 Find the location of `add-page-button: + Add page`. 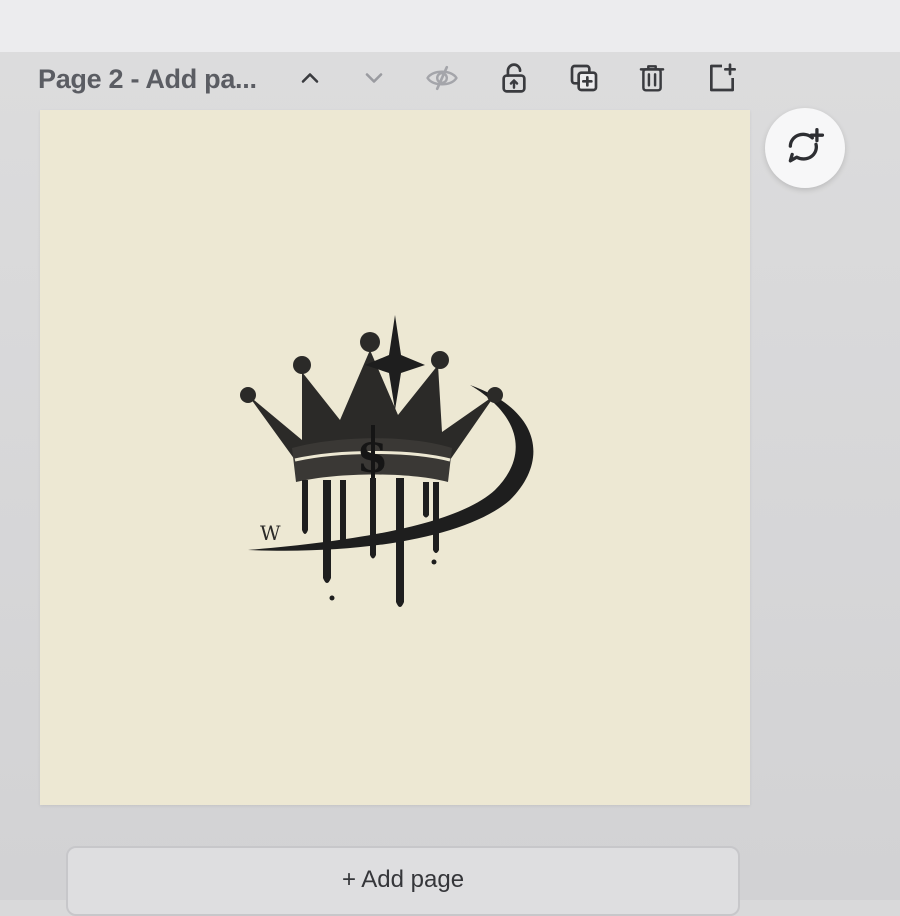

add-page-button: + Add page is located at coordinates (403, 881).